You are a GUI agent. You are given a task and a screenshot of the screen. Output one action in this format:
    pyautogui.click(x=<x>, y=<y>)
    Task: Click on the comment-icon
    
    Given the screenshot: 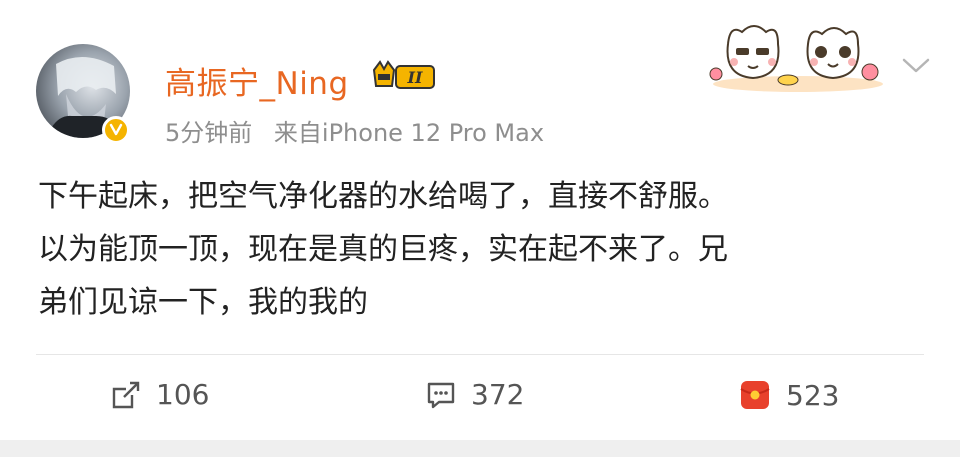 What is the action you would take?
    pyautogui.click(x=441, y=395)
    